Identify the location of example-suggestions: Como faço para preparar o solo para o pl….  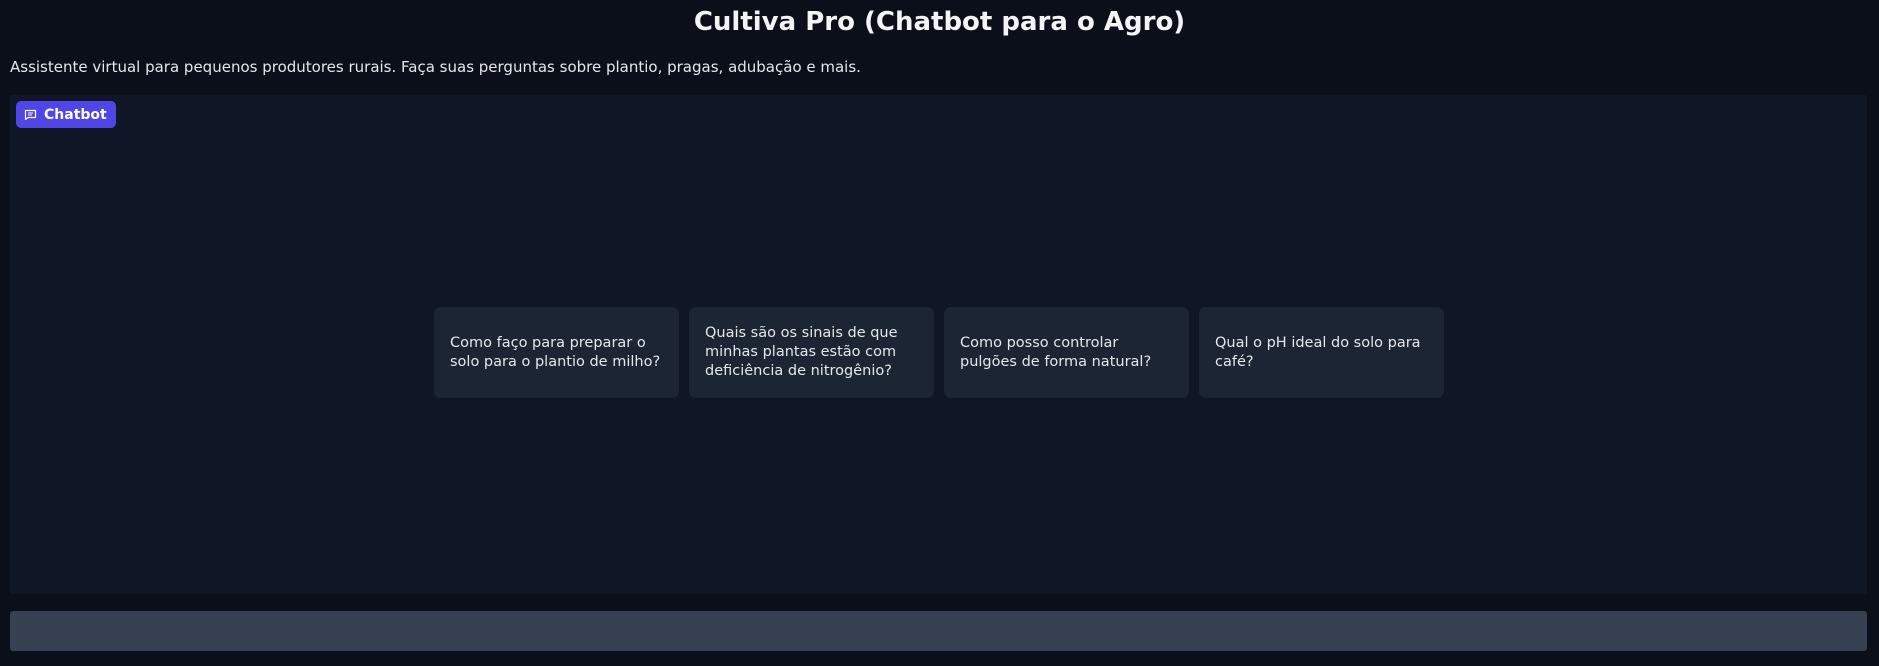
(939, 352).